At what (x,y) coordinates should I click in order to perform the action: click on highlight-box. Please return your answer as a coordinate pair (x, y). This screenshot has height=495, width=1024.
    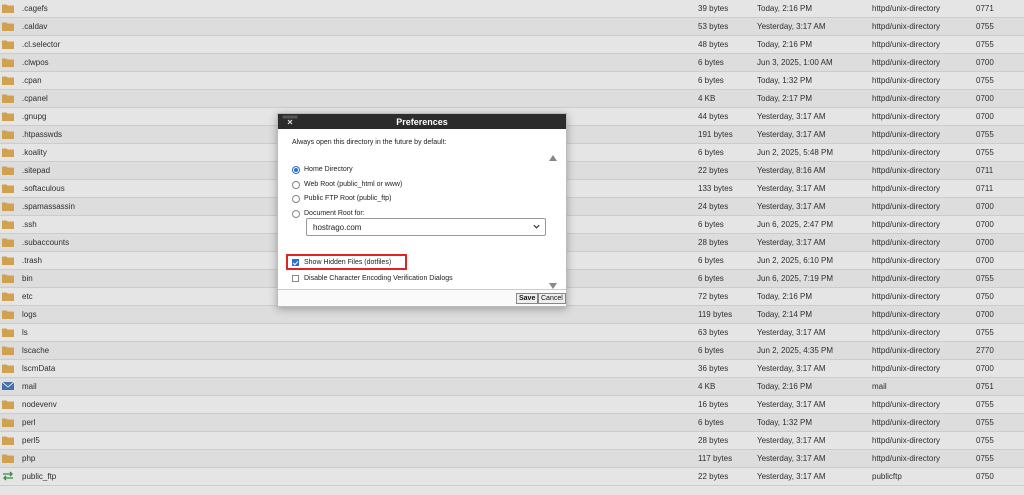
    Looking at the image, I should click on (346, 262).